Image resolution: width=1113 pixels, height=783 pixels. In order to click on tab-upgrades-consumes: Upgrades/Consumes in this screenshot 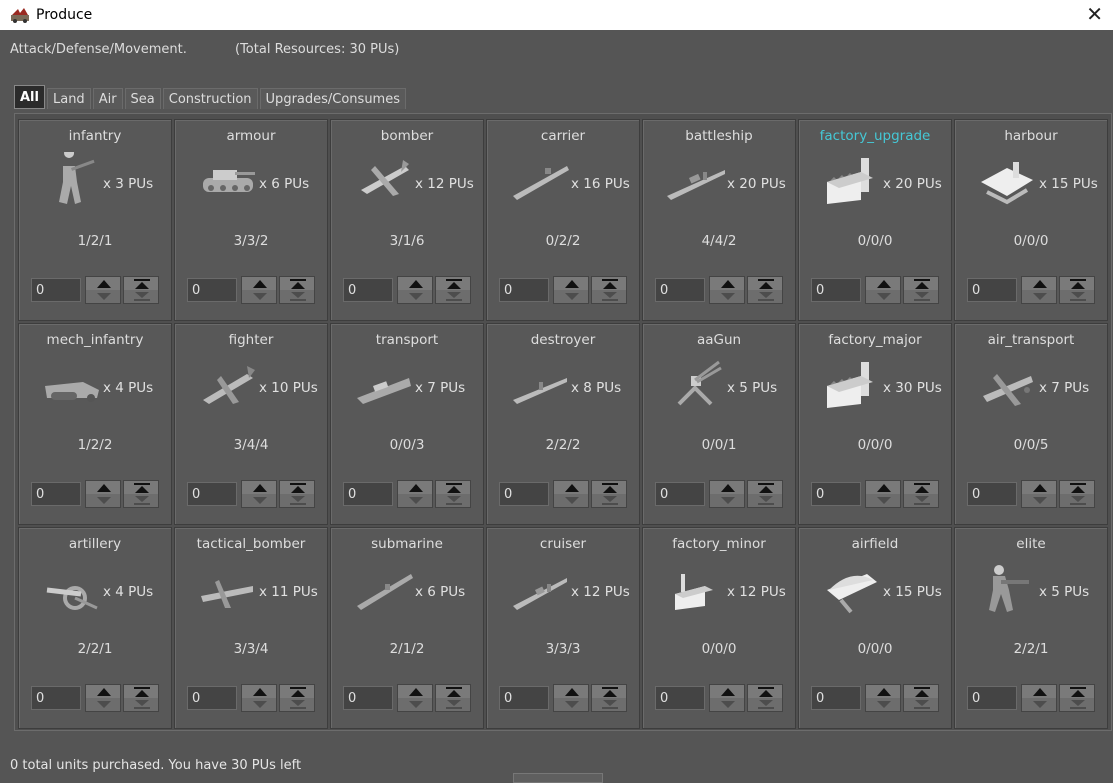, I will do `click(332, 98)`.